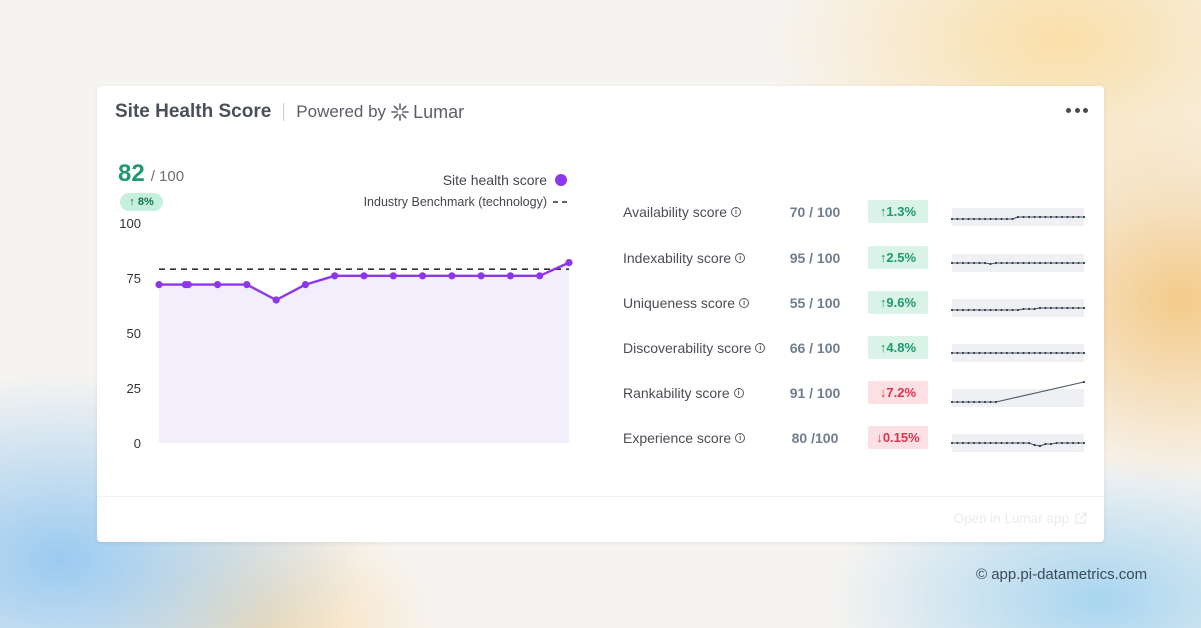  I want to click on metric-label-text: Indexability score, so click(677, 258).